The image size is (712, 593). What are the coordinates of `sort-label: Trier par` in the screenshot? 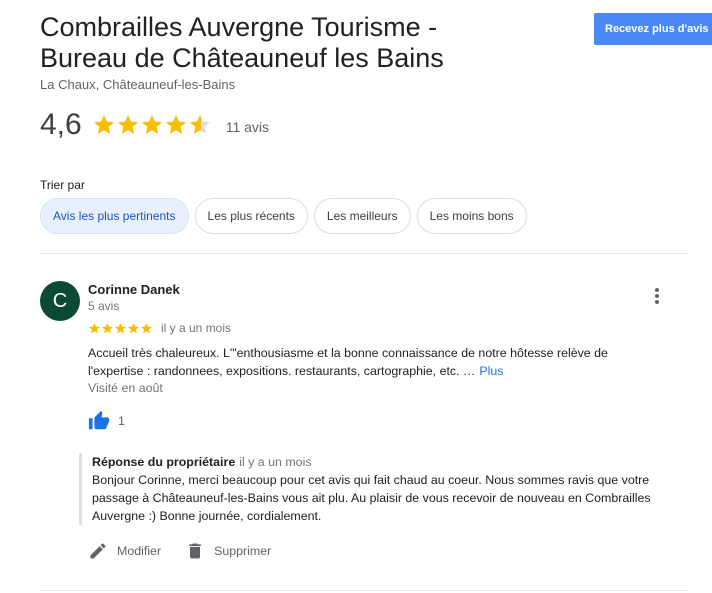 It's located at (62, 185).